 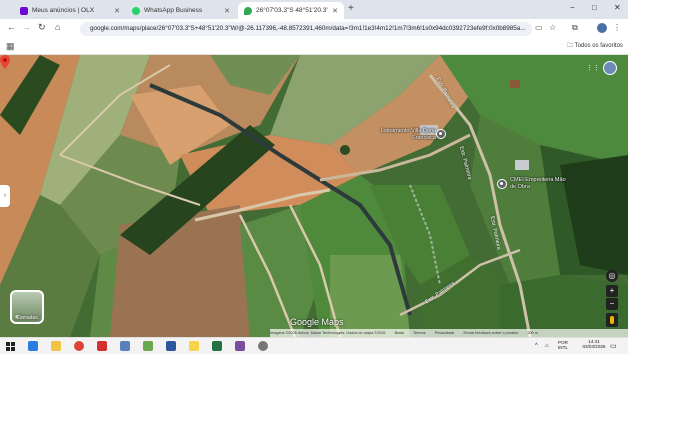 What do you see at coordinates (617, 7) in the screenshot?
I see `close-window-button: ✕` at bounding box center [617, 7].